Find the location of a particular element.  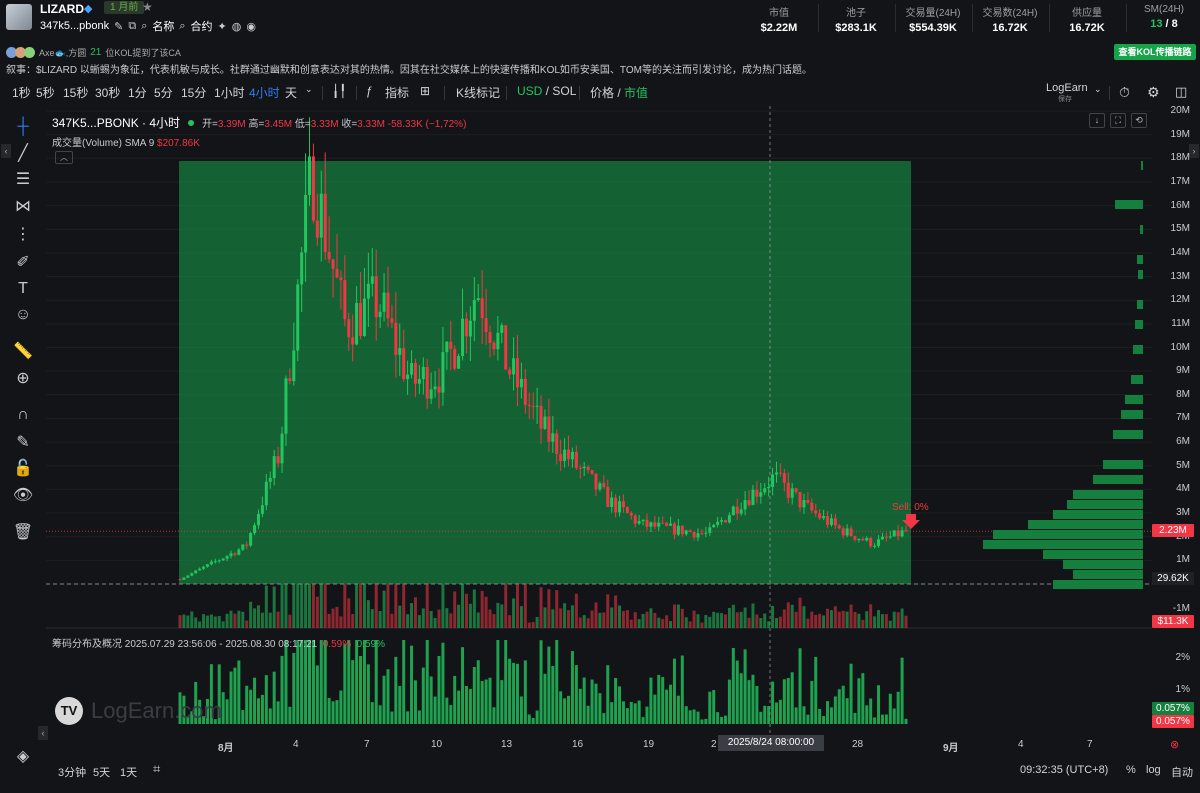

kline-mark-button: K线标记 is located at coordinates (478, 92).